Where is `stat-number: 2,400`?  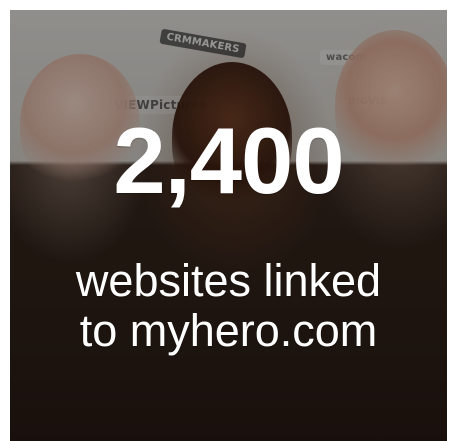
stat-number: 2,400 is located at coordinates (228, 160).